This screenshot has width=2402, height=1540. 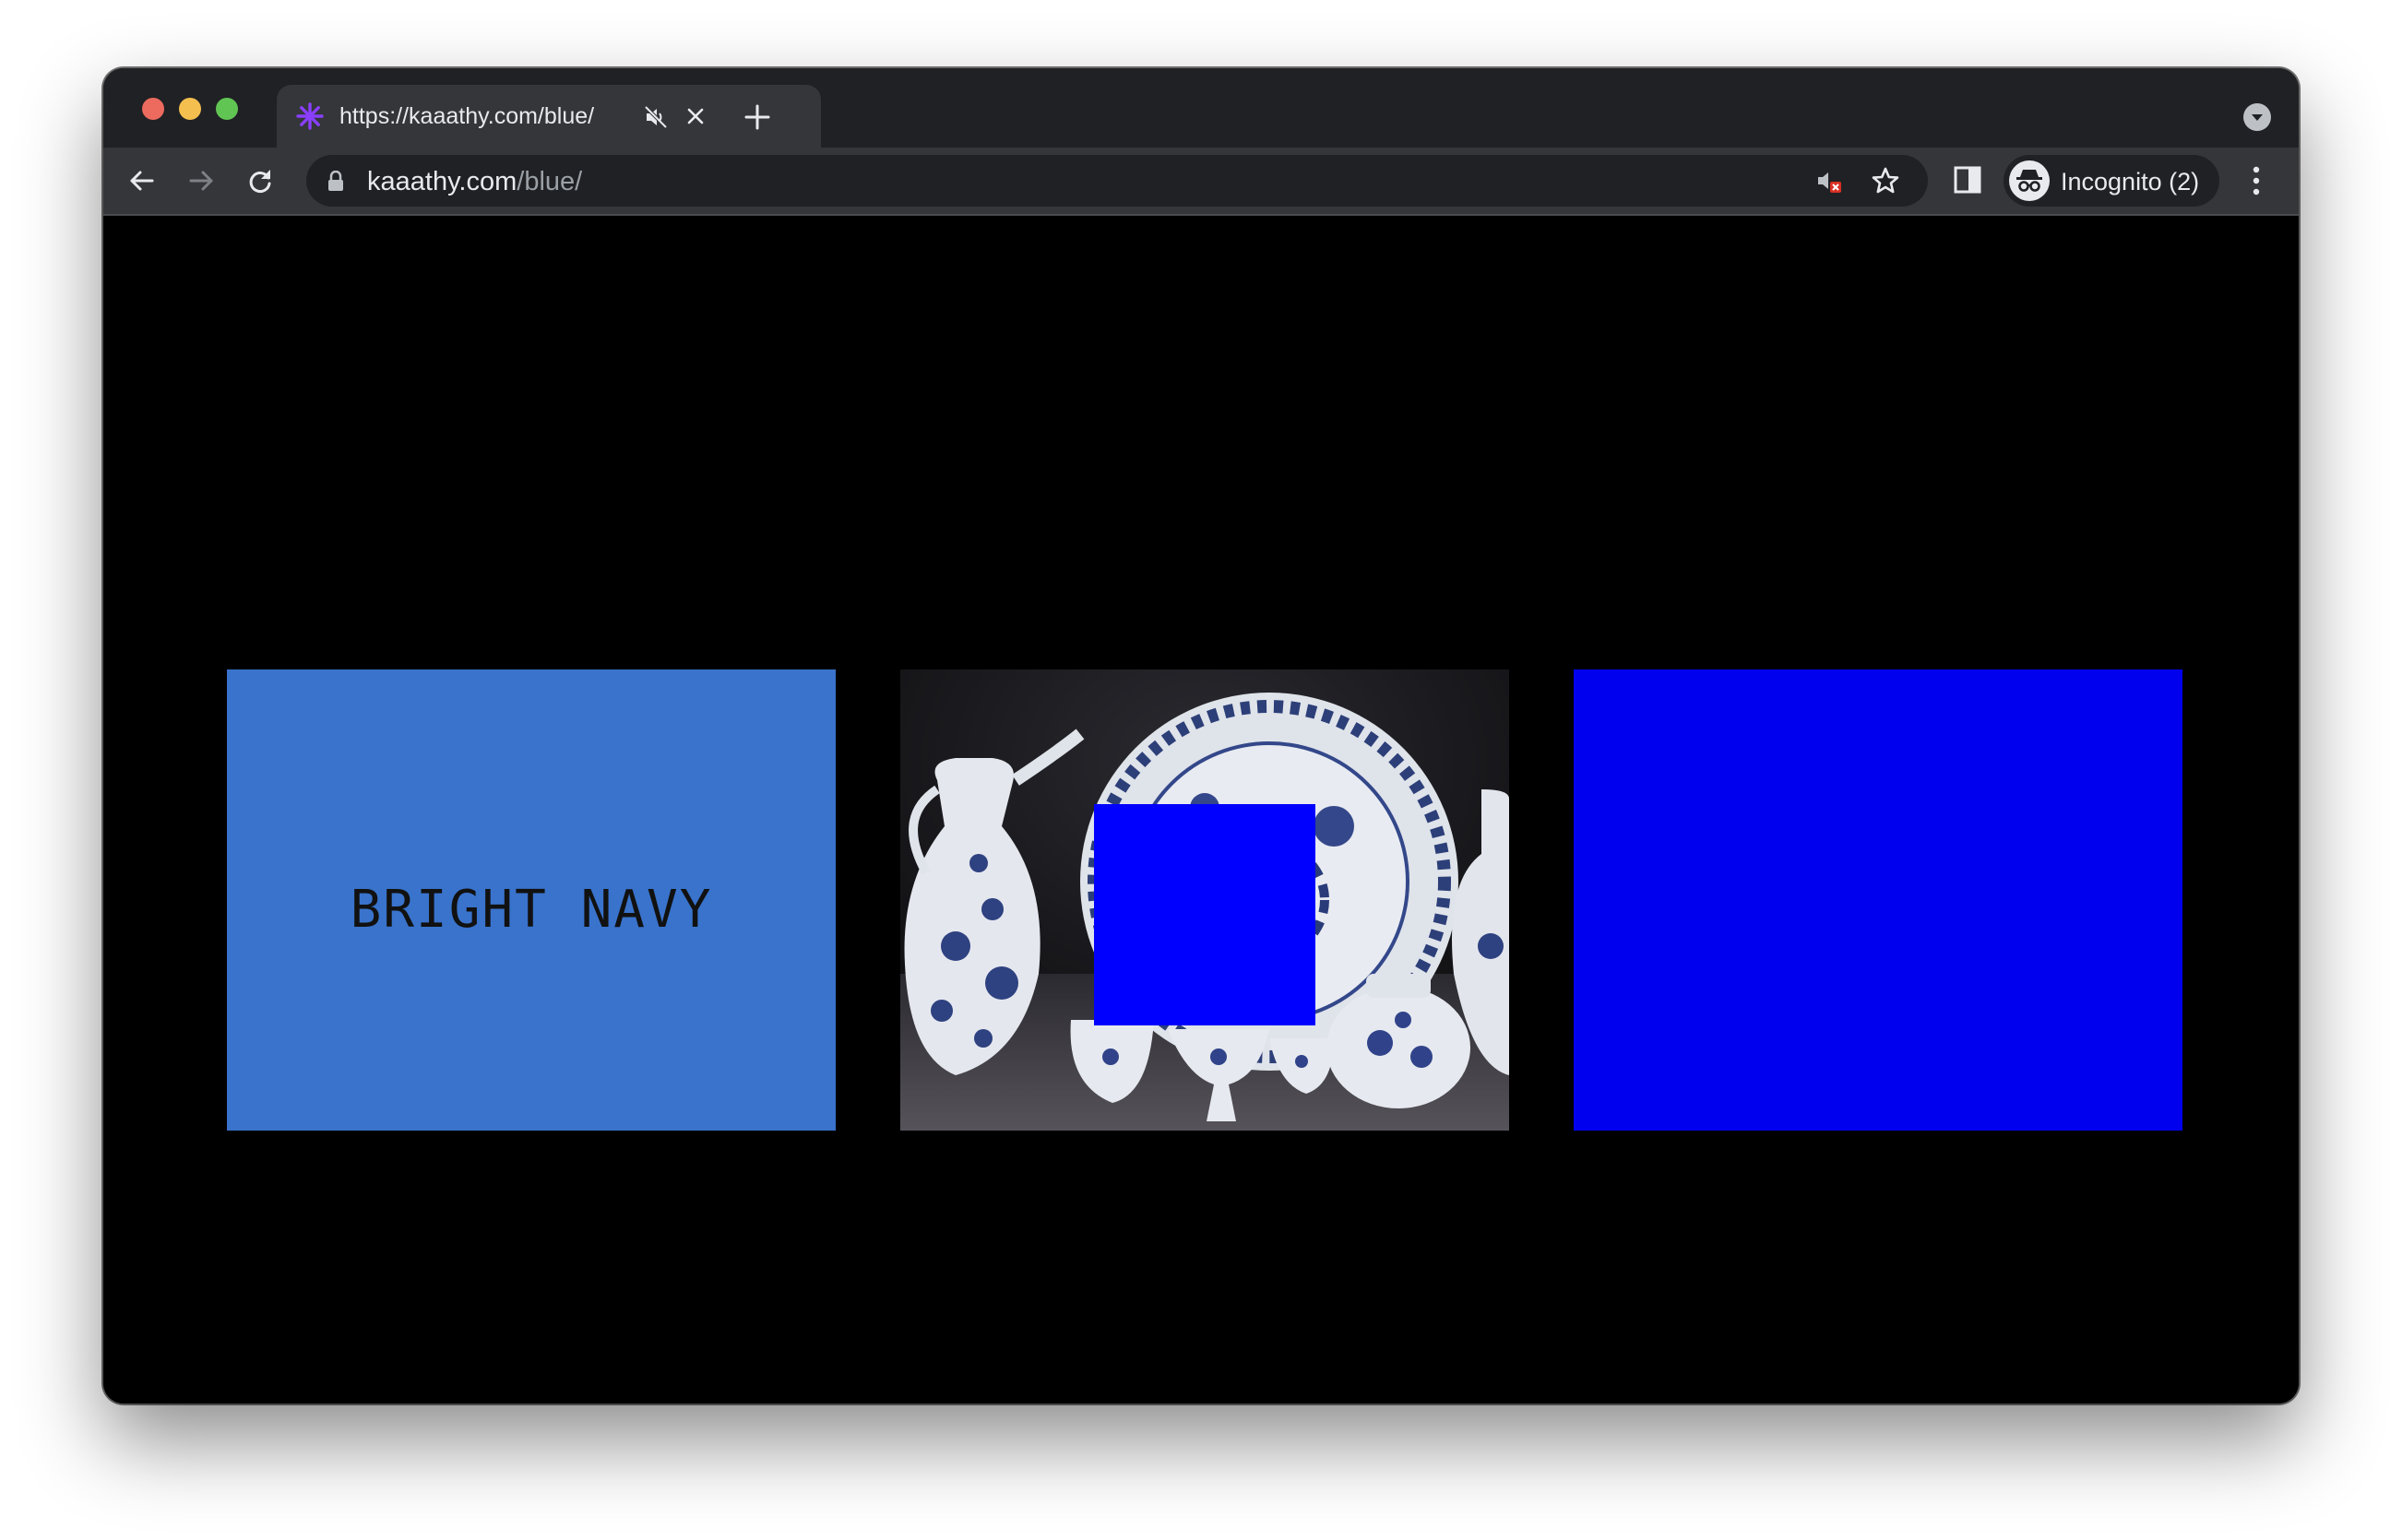 What do you see at coordinates (227, 109) in the screenshot?
I see `window-maximize-button` at bounding box center [227, 109].